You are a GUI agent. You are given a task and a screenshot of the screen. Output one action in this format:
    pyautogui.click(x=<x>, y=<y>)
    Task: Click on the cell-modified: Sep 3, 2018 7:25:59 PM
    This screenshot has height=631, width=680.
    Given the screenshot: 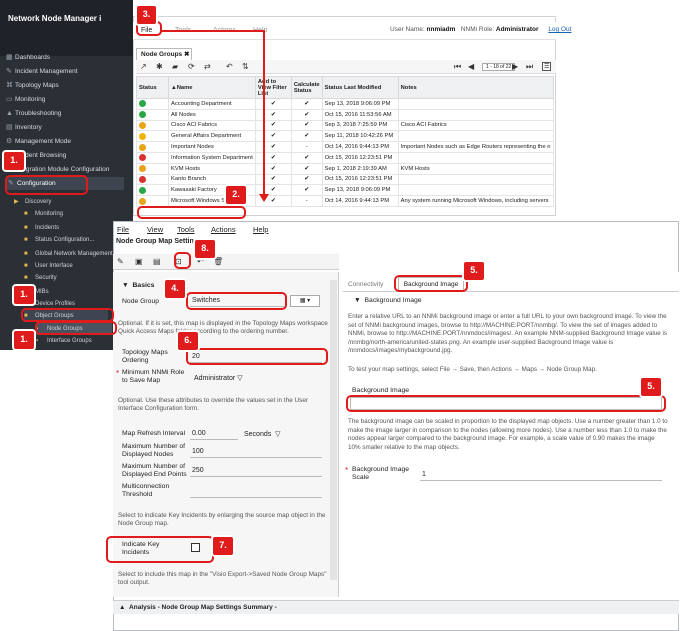 What is the action you would take?
    pyautogui.click(x=360, y=125)
    